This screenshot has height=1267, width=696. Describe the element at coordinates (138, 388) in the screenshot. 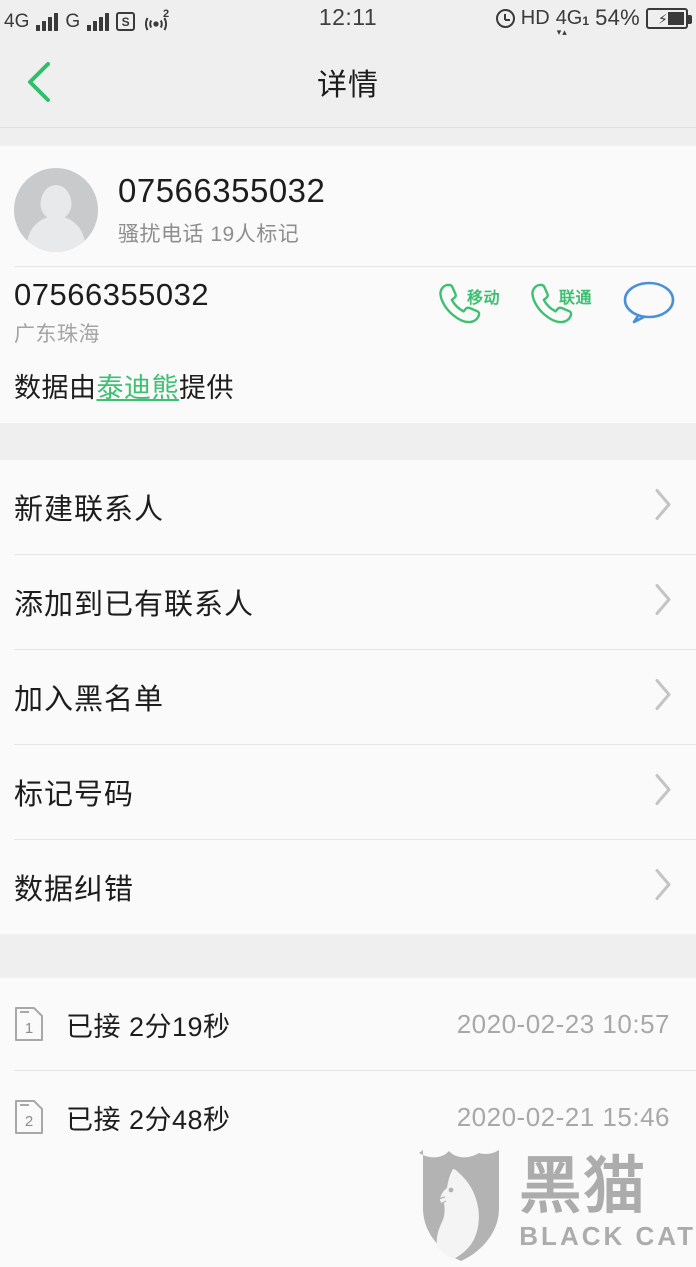

I see `data-source-link: 泰迪熊` at that location.